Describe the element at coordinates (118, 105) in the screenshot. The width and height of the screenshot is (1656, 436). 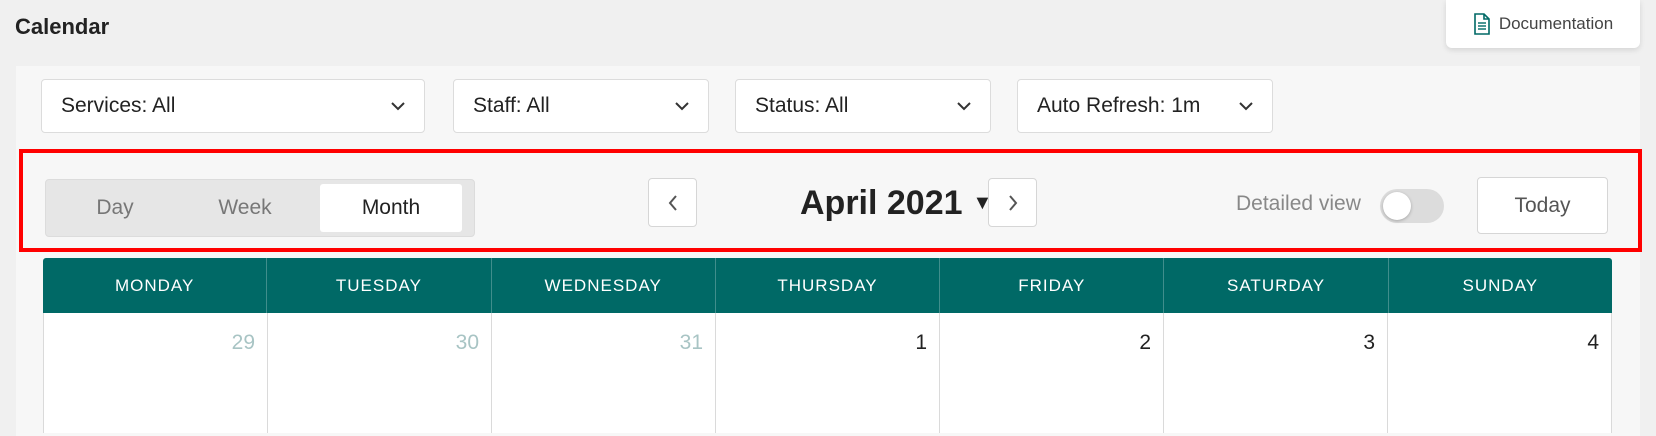
I see `services-filter-label: Services: All` at that location.